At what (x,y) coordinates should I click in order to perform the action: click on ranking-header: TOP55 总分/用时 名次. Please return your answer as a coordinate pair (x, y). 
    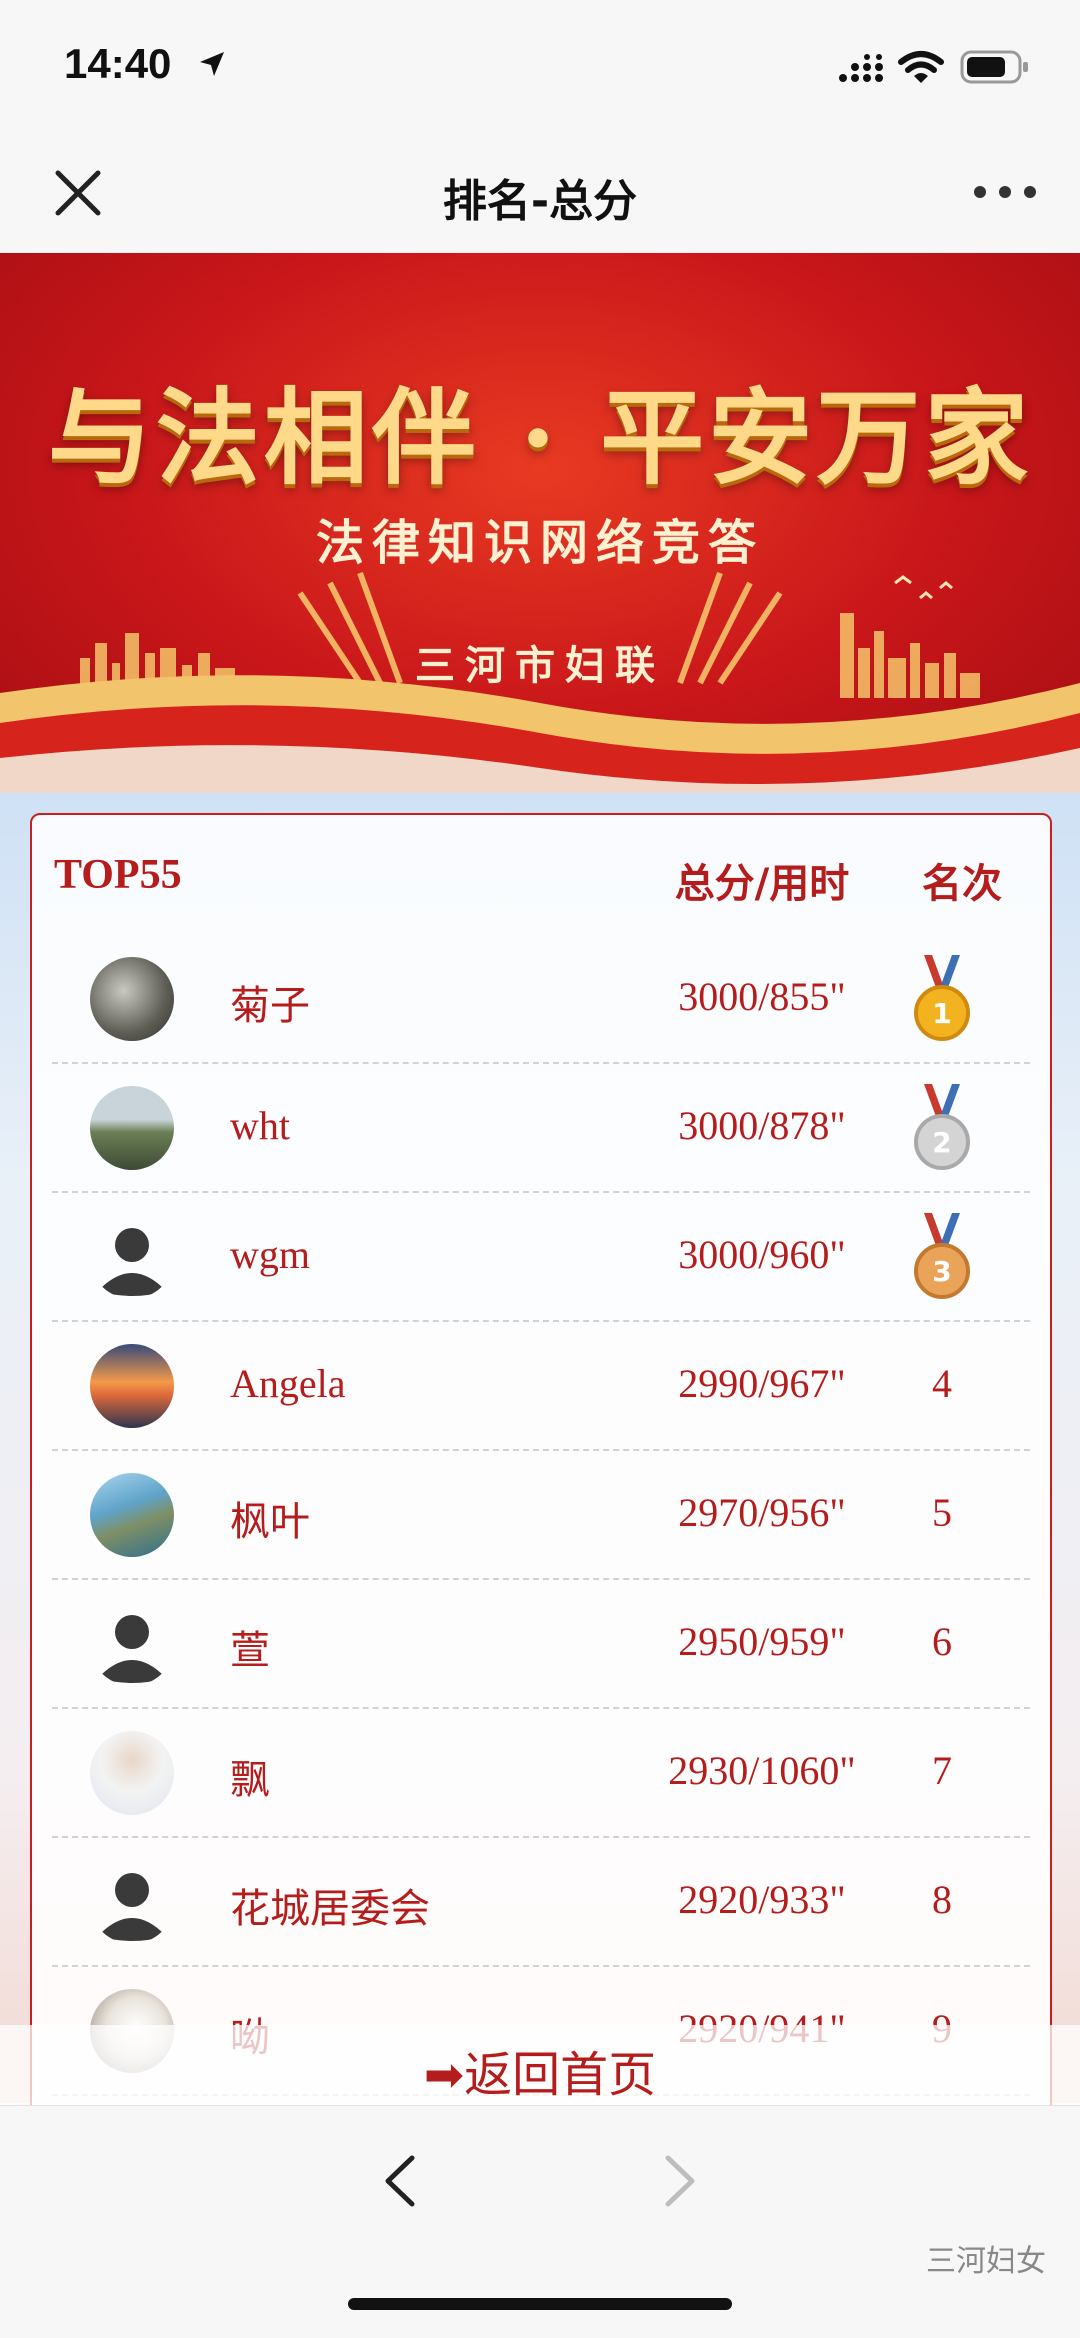
    Looking at the image, I should click on (541, 875).